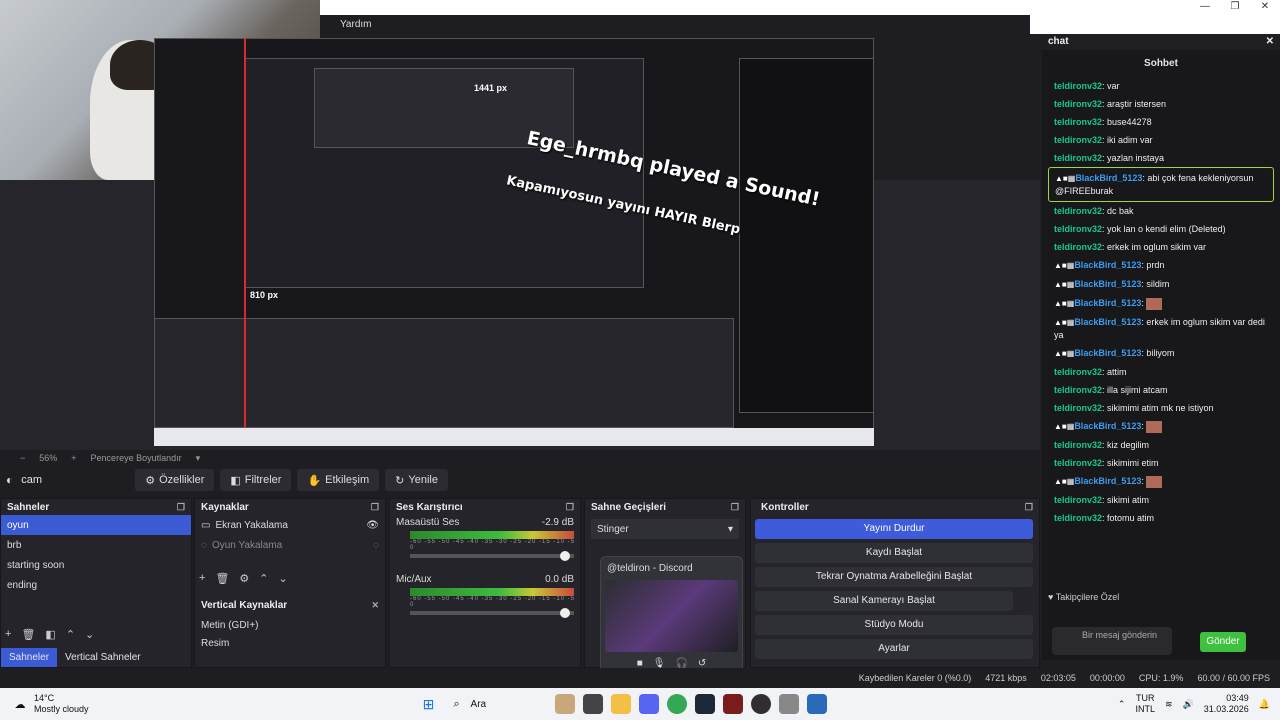 The image size is (1280, 720). What do you see at coordinates (1145, 709) in the screenshot?
I see `language-2: INTL` at bounding box center [1145, 709].